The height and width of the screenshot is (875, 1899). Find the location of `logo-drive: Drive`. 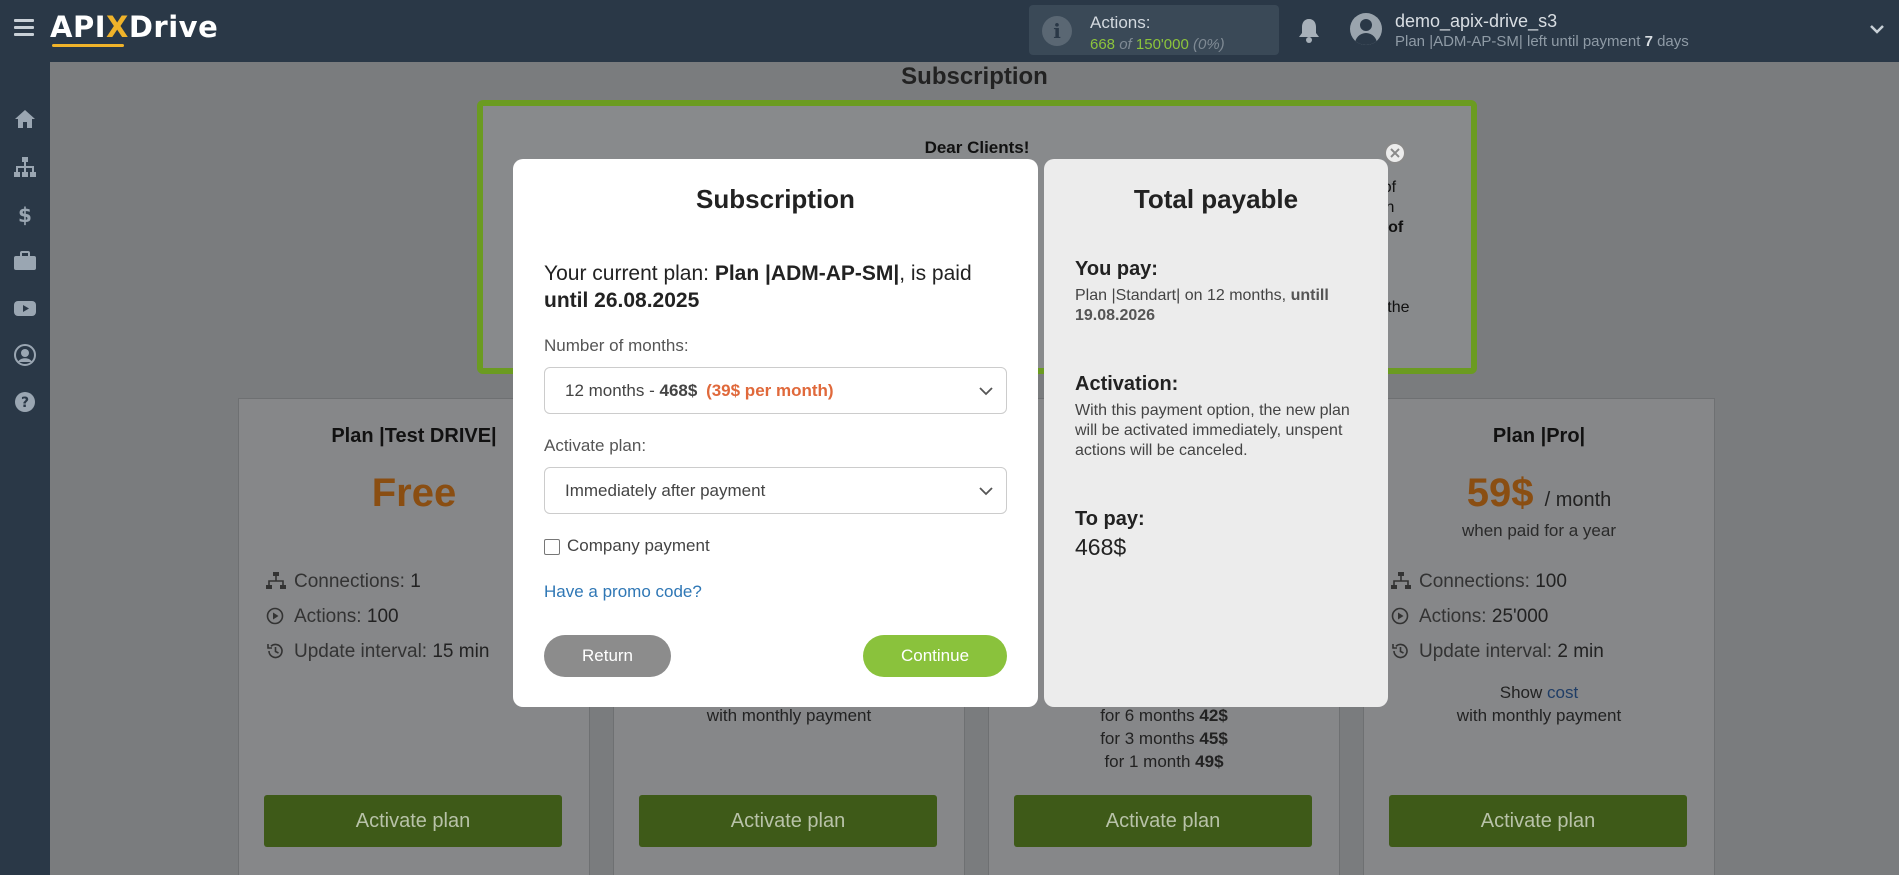

logo-drive: Drive is located at coordinates (173, 27).